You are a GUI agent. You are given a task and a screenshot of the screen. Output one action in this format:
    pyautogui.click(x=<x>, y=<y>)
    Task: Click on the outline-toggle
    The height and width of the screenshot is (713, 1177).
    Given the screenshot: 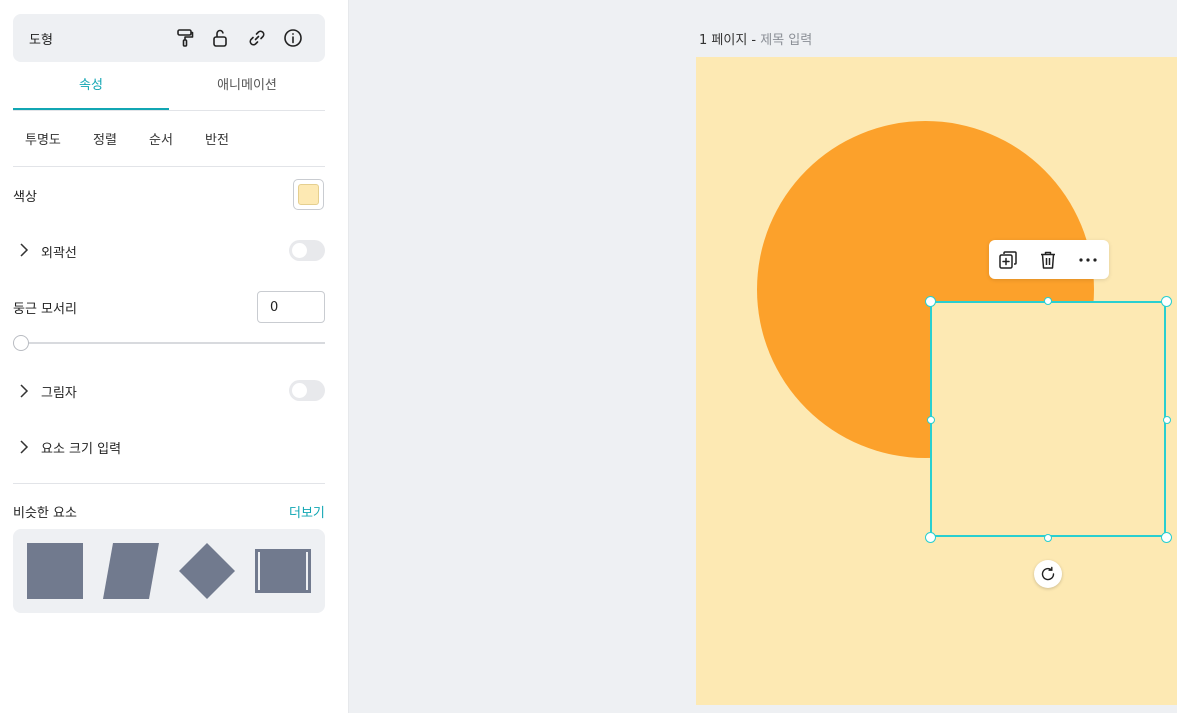 What is the action you would take?
    pyautogui.click(x=307, y=250)
    